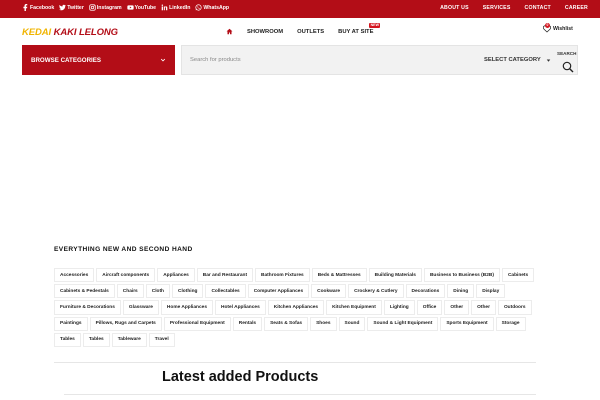 The height and width of the screenshot is (400, 600). What do you see at coordinates (164, 7) in the screenshot?
I see `linkedin-icon` at bounding box center [164, 7].